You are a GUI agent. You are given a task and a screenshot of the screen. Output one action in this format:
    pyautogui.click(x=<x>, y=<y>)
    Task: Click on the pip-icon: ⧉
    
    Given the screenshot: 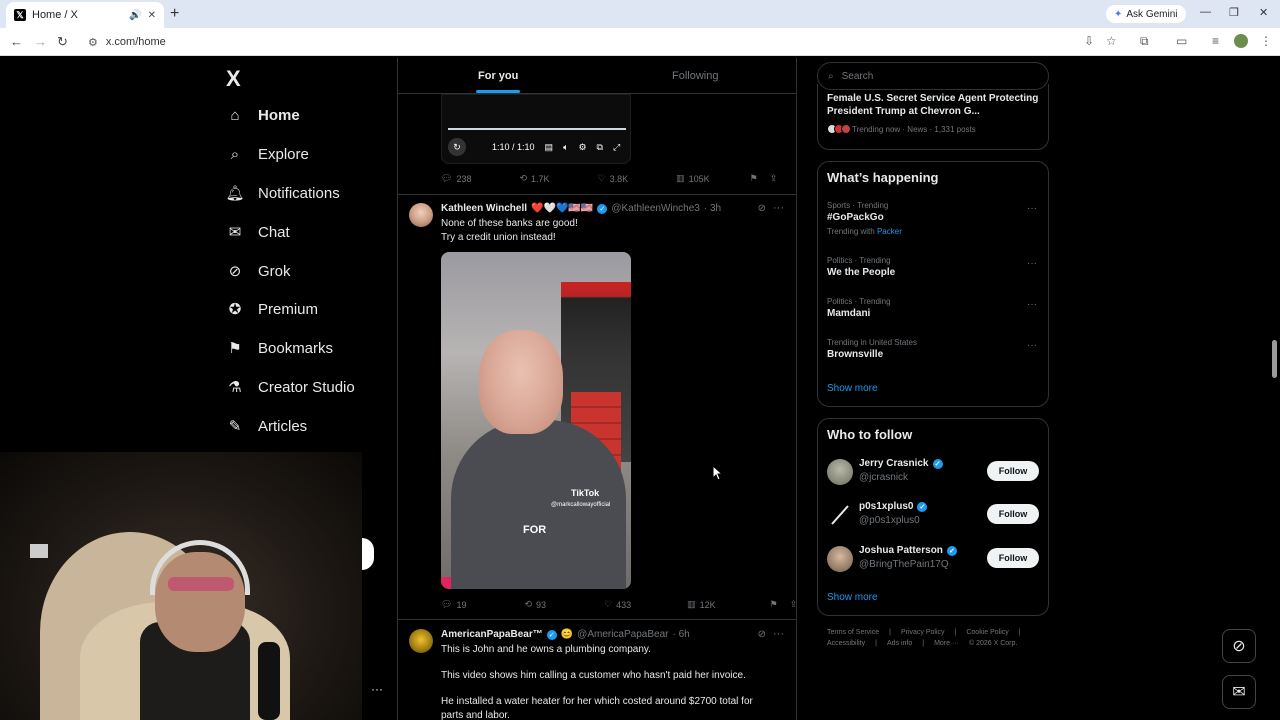 What is the action you would take?
    pyautogui.click(x=600, y=147)
    